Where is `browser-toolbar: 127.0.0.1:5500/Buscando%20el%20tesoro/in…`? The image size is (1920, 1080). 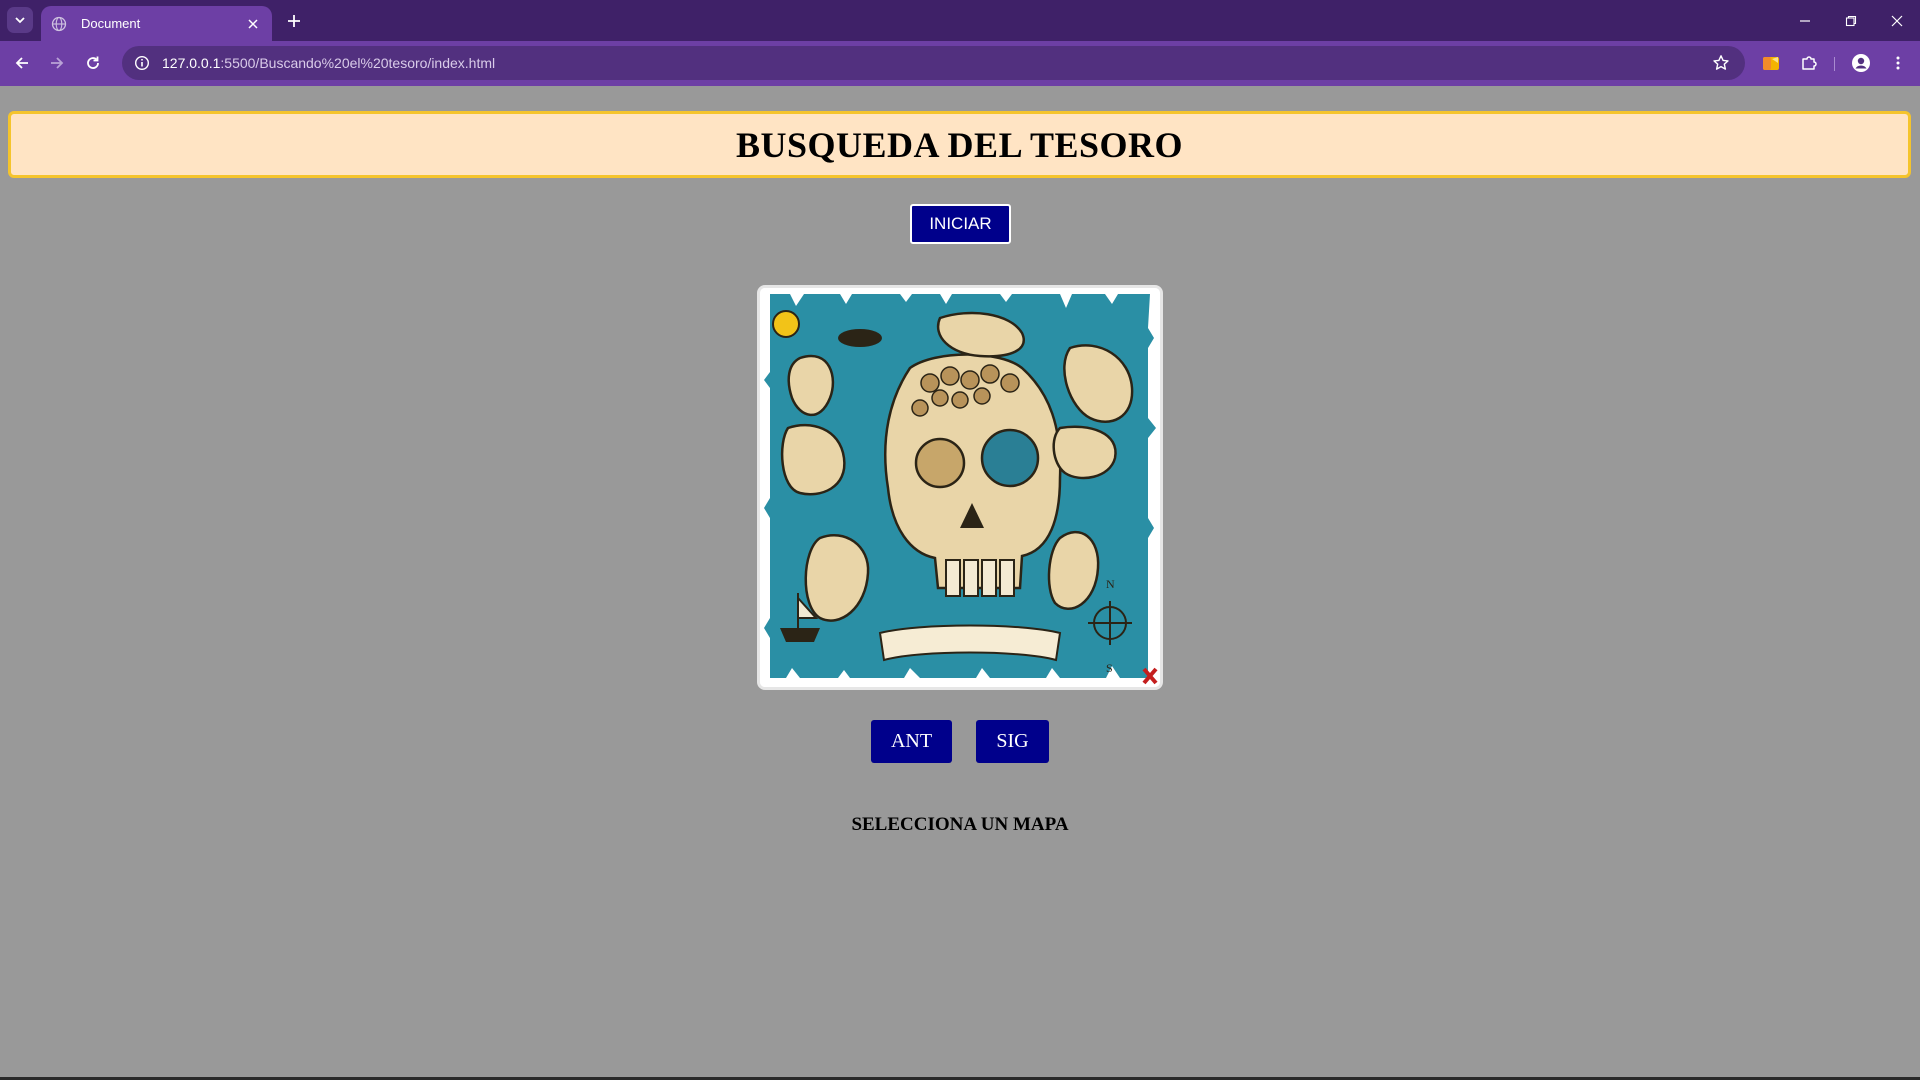 browser-toolbar: 127.0.0.1:5500/Buscando%20el%20tesoro/in… is located at coordinates (960, 63).